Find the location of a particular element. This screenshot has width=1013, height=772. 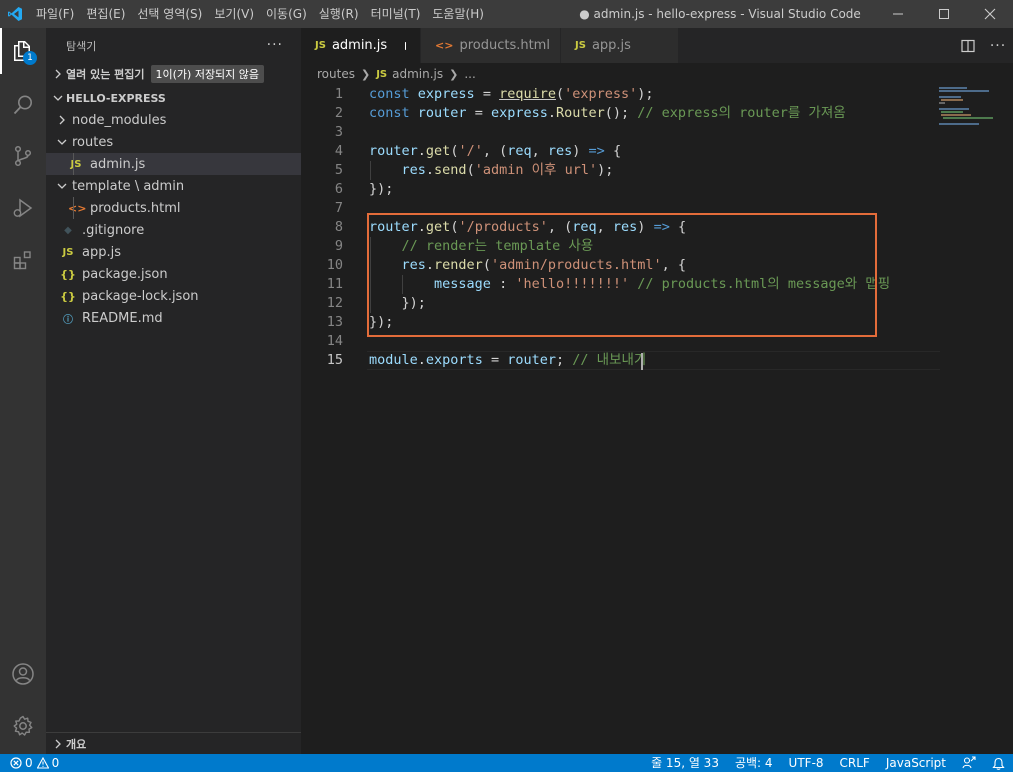

breadcrumb-folder: routes is located at coordinates (336, 74).